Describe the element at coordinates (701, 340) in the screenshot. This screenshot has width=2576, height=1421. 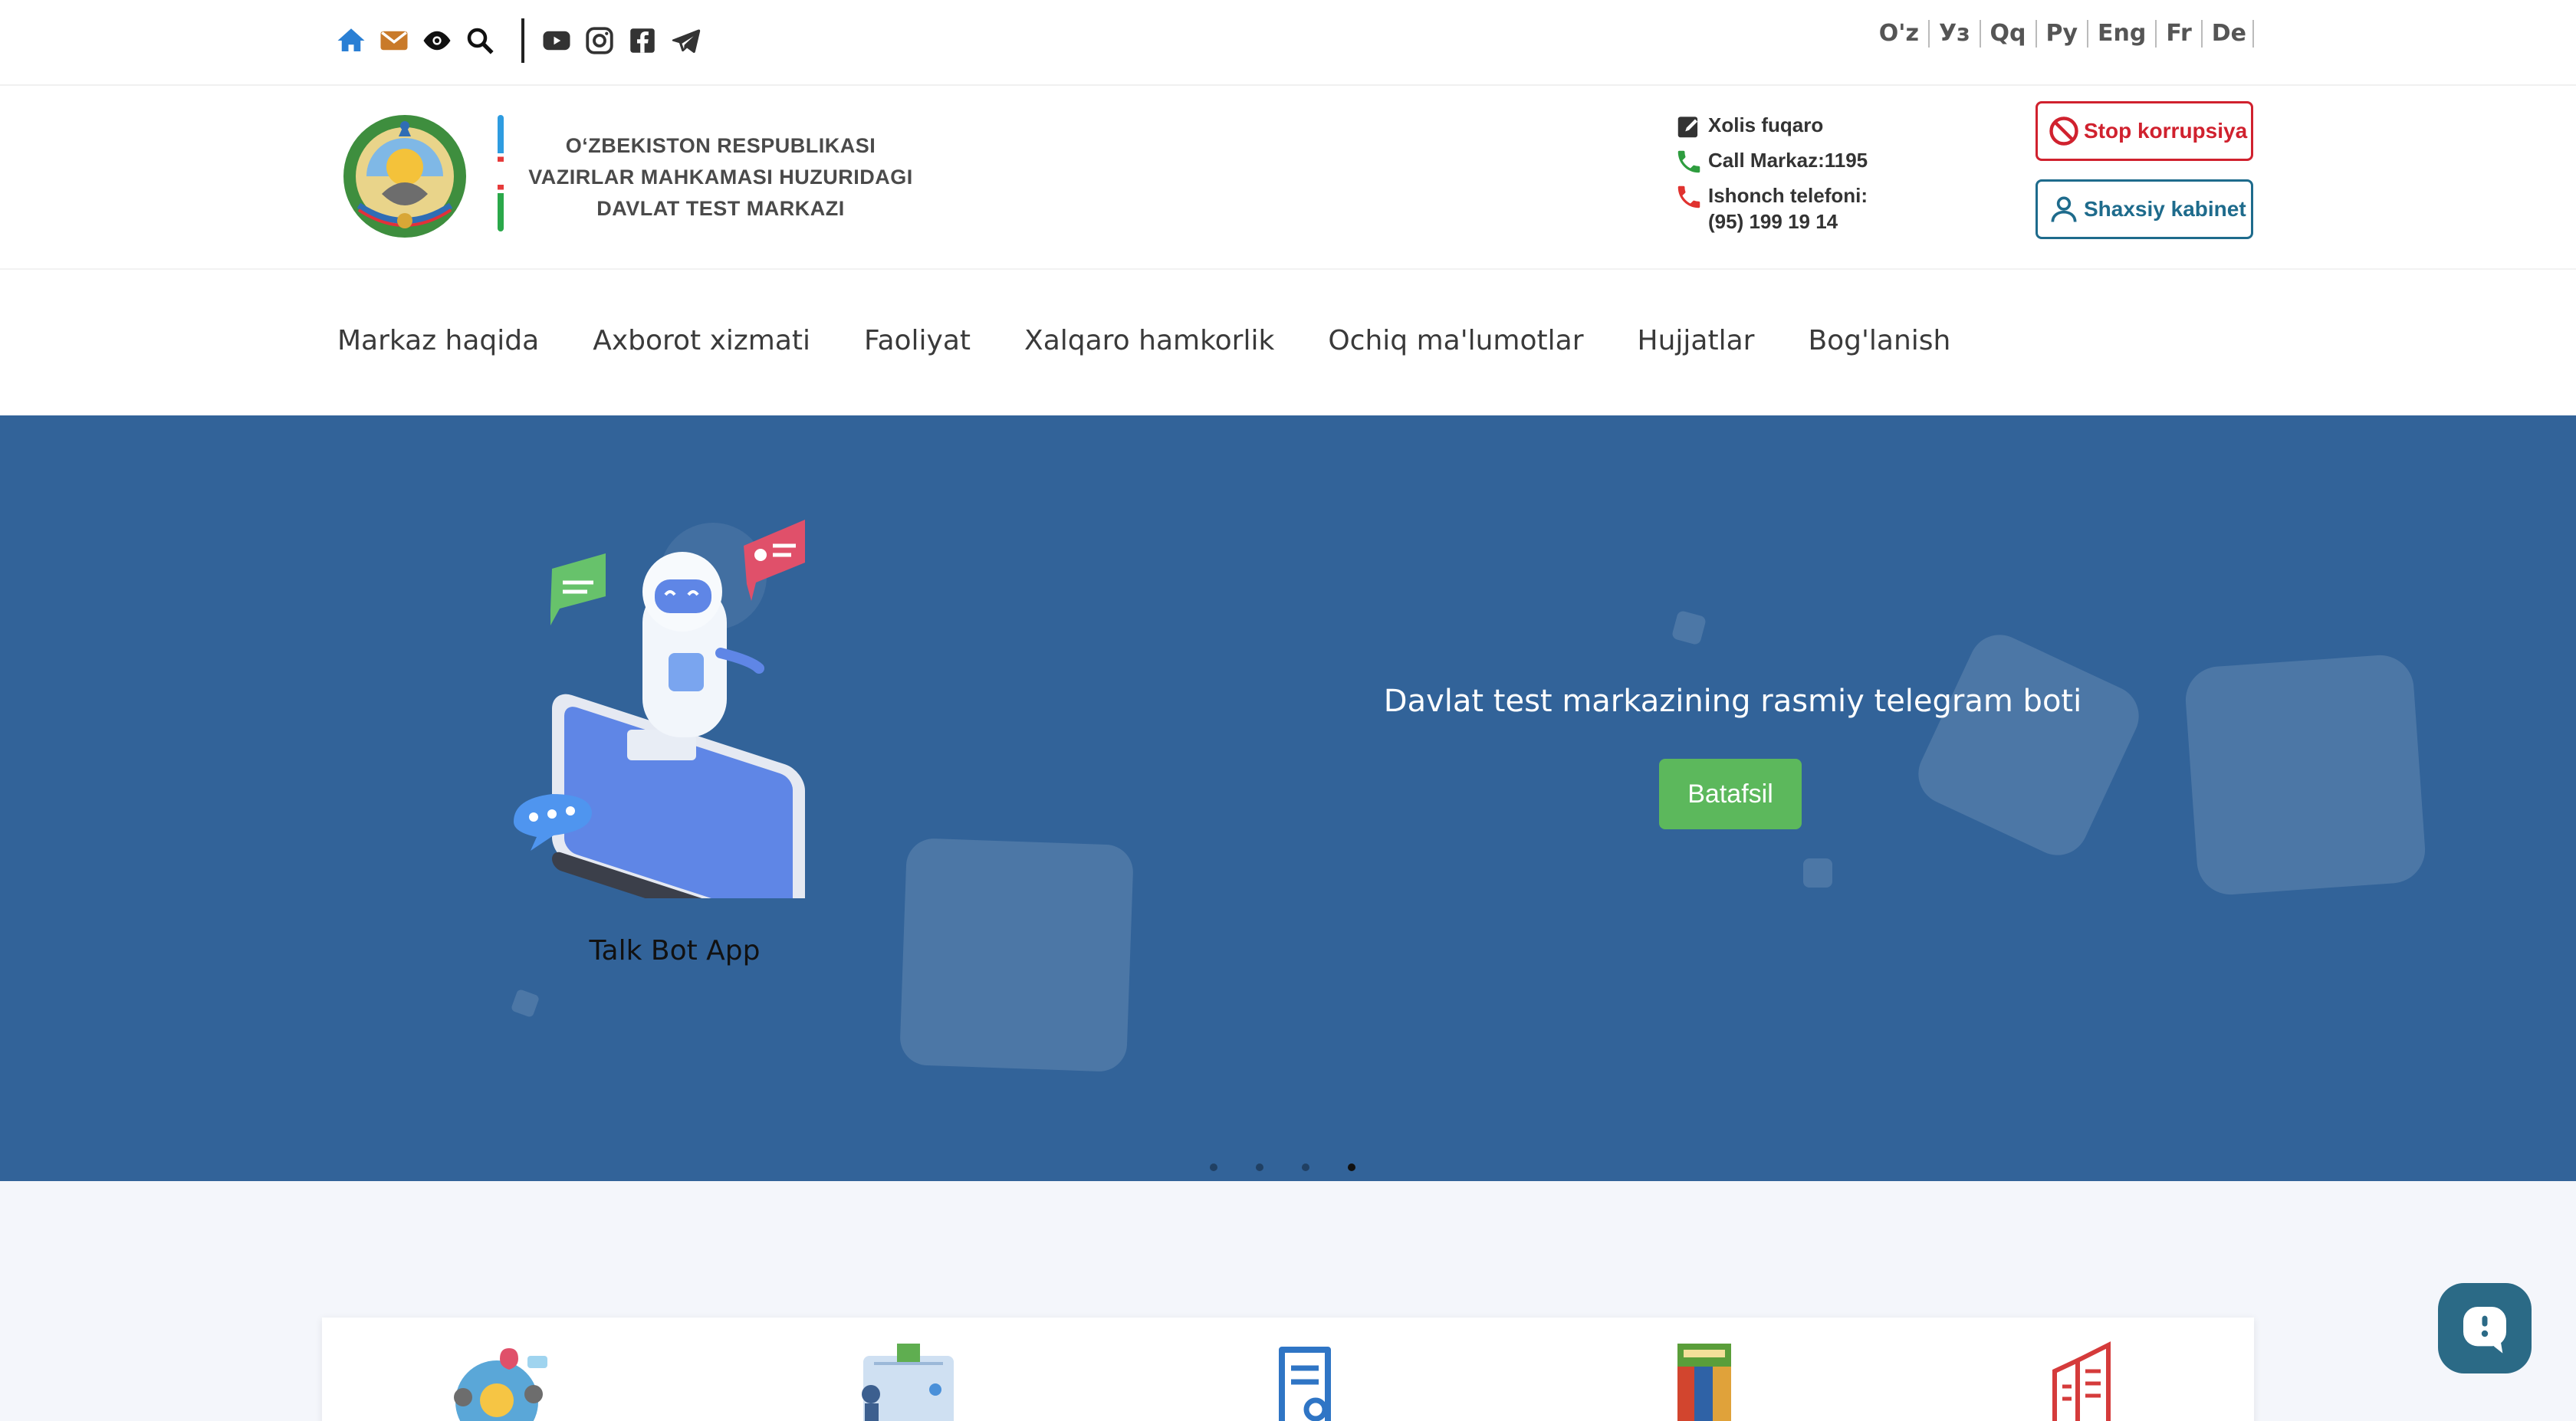
I see `nav-item-news: Axborot xizmati` at that location.